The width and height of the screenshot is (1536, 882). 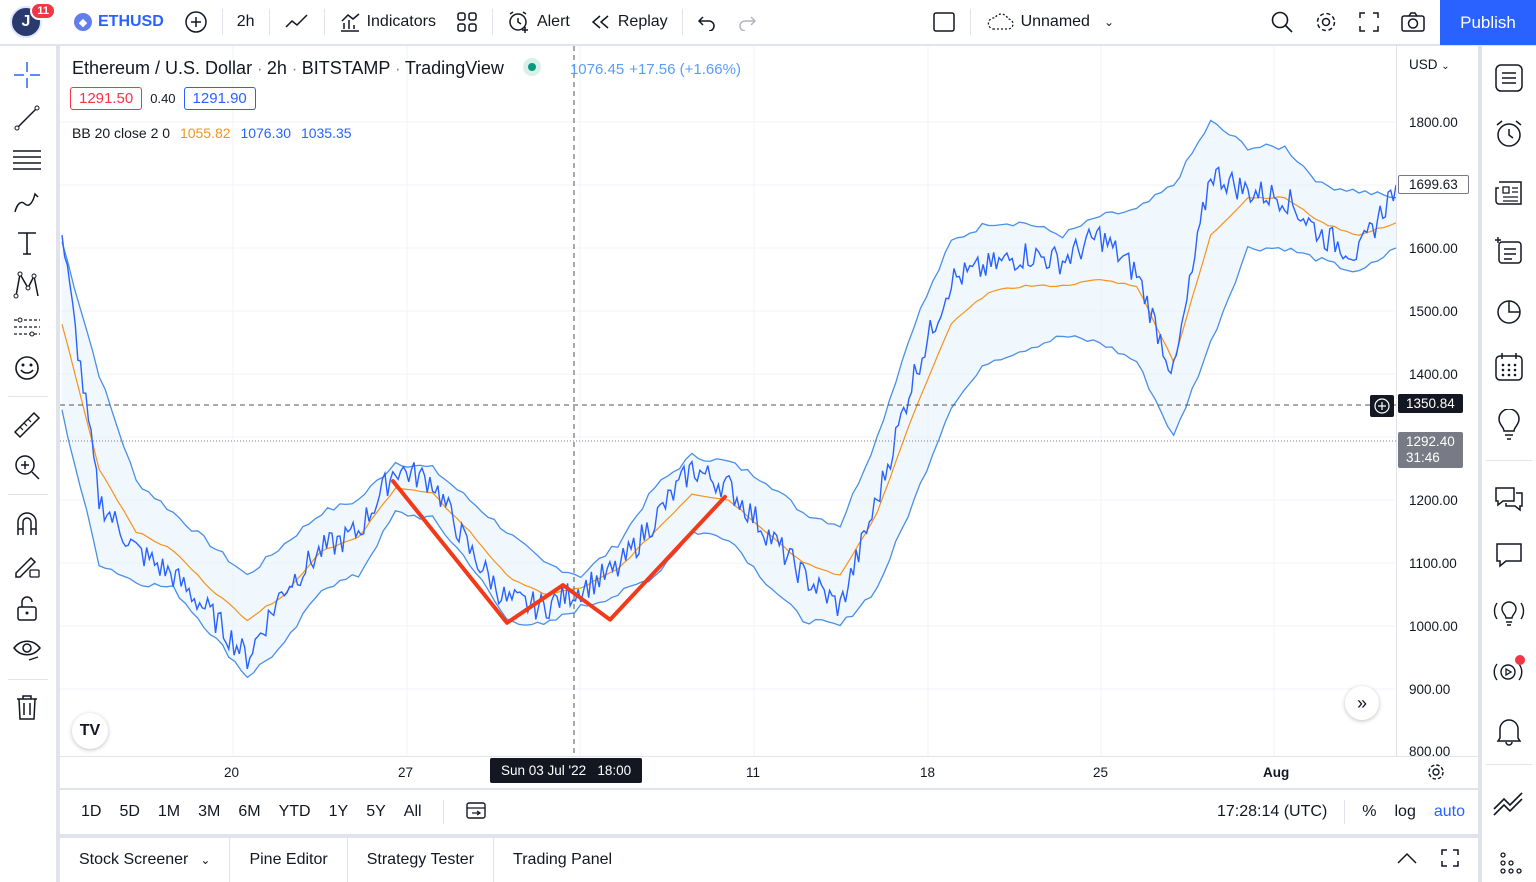 I want to click on buy-price-button: 1291.90, so click(x=219, y=98).